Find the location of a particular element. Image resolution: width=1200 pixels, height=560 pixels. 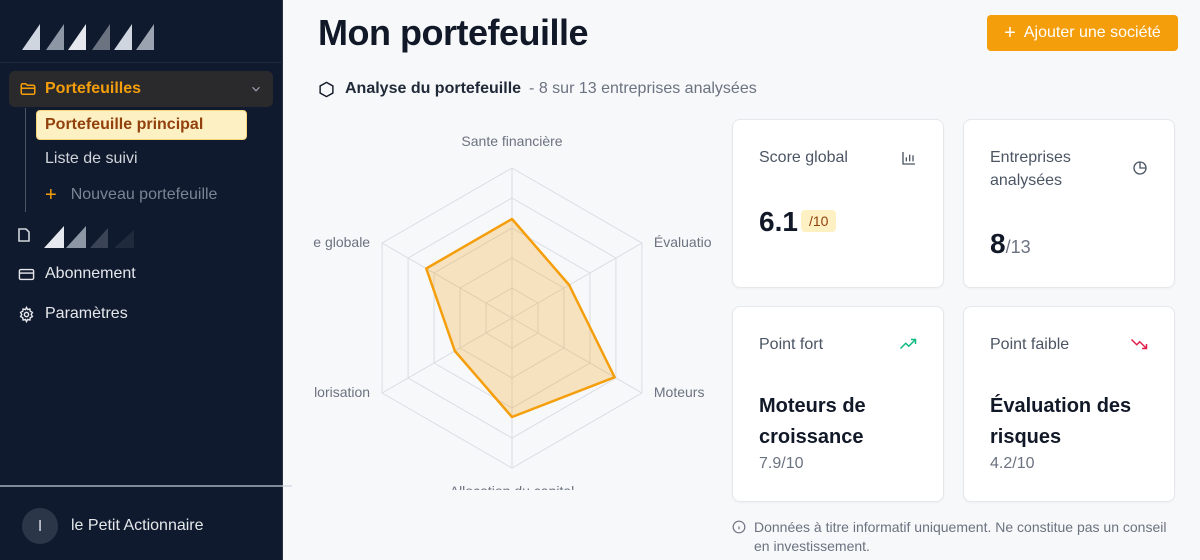

credit-card-icon is located at coordinates (26, 274).